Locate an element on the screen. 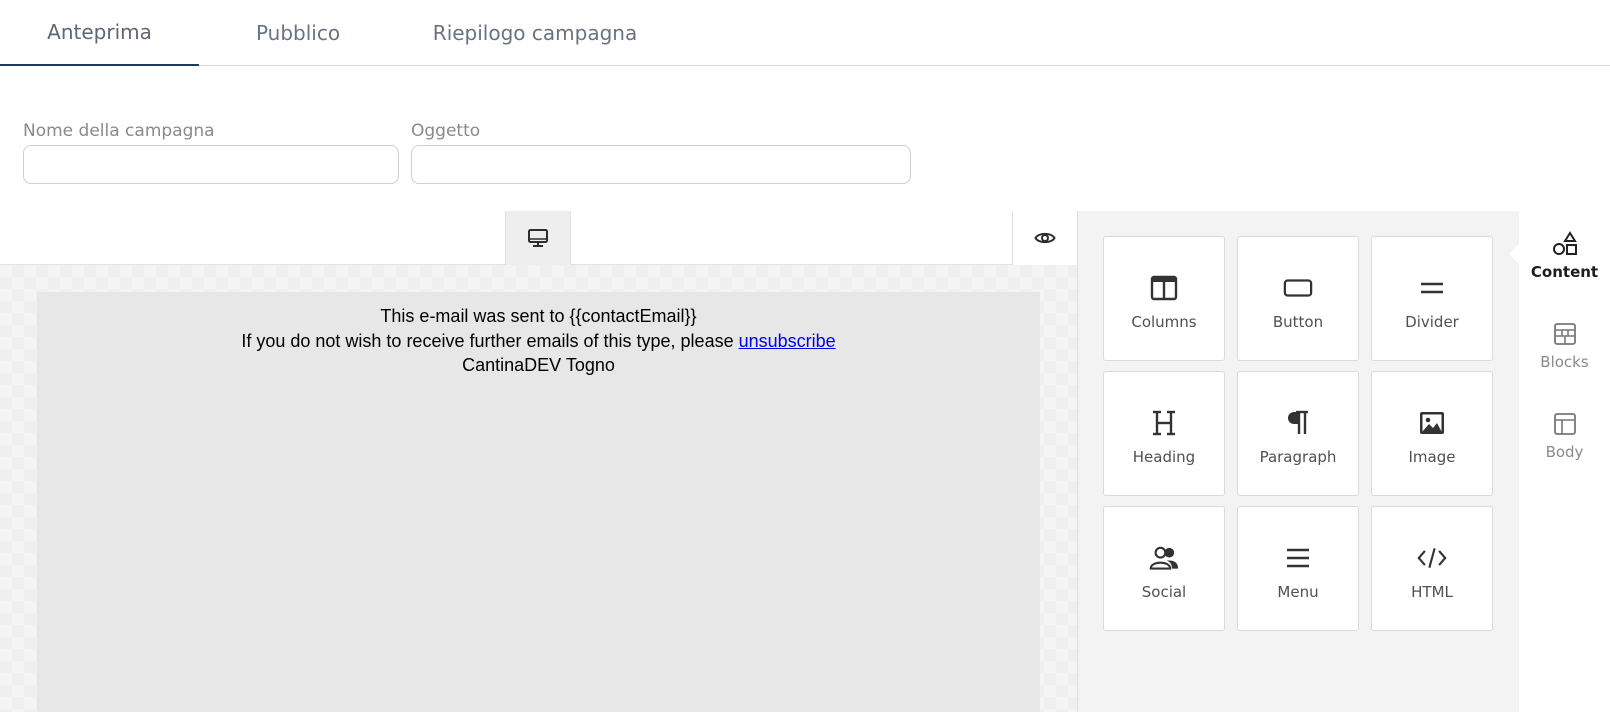  unsubscribe-link: unsubscribe is located at coordinates (787, 341).